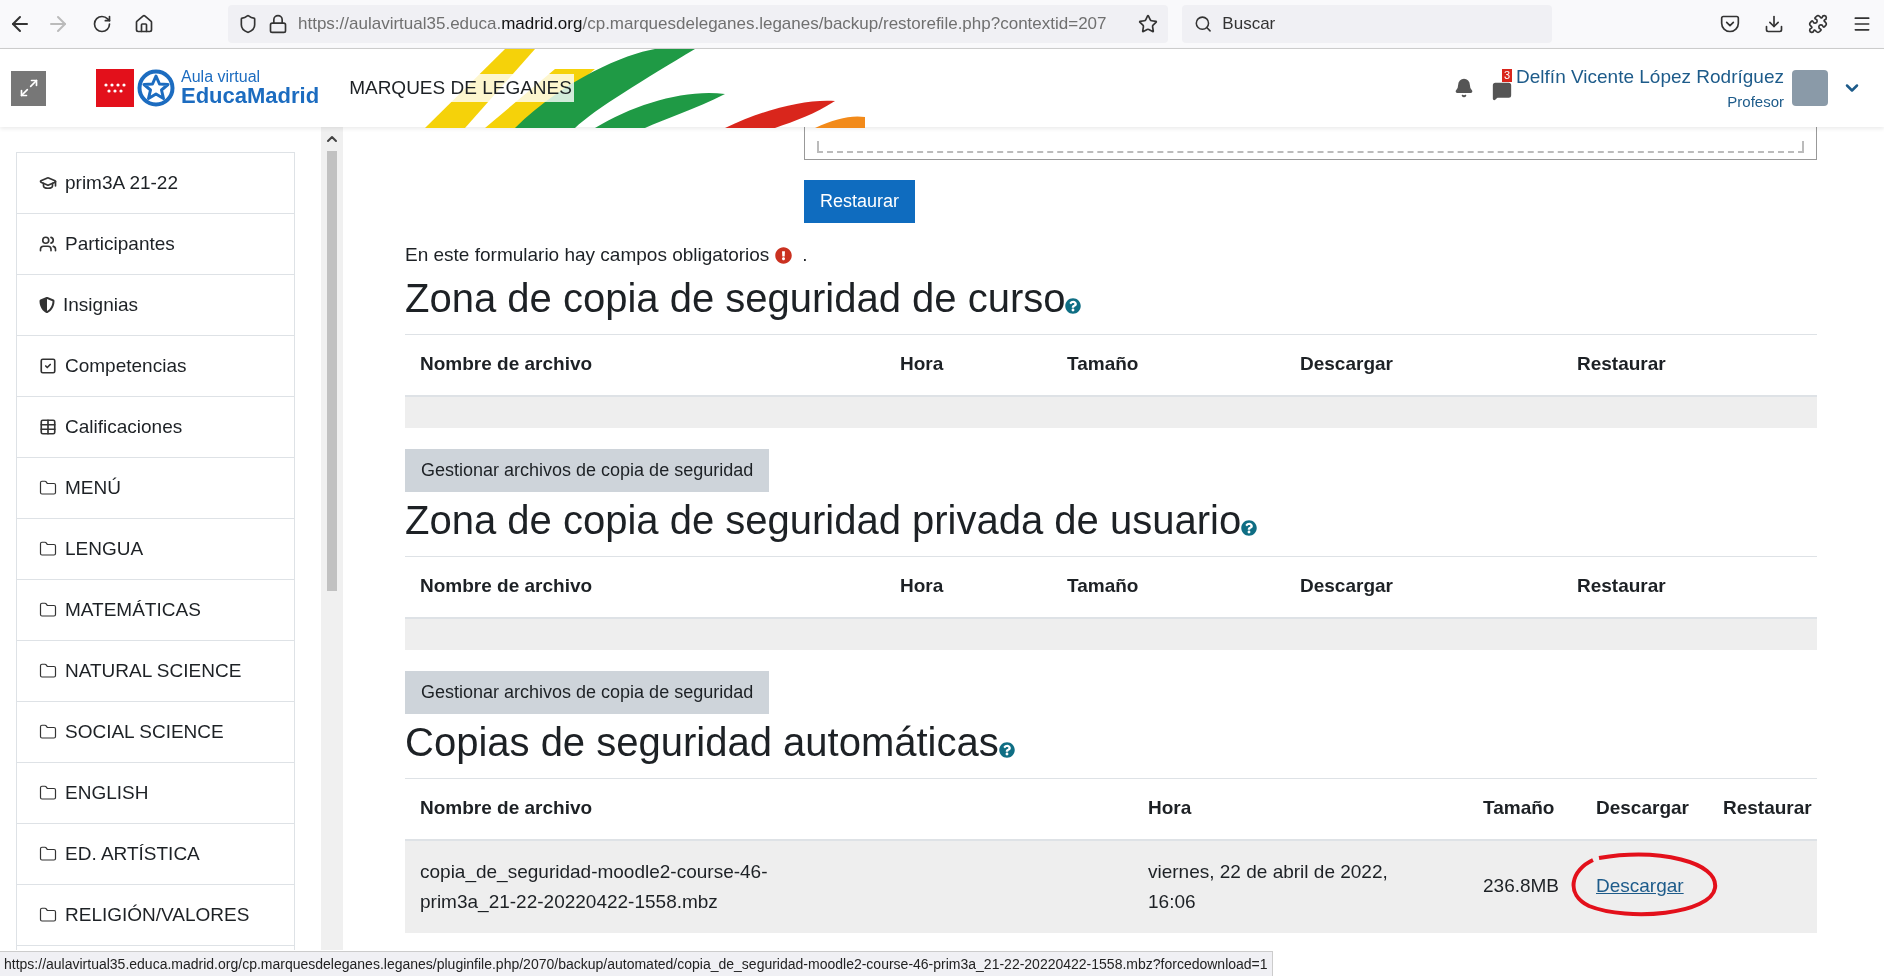 The image size is (1884, 976). Describe the element at coordinates (1730, 24) in the screenshot. I see `pocket-icon` at that location.